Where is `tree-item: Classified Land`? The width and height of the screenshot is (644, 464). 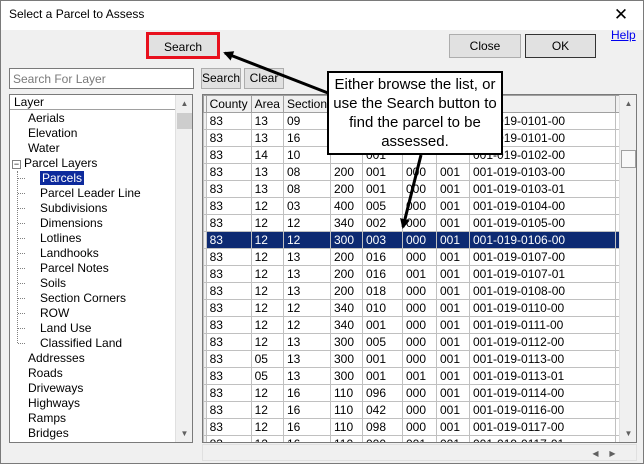
tree-item: Classified Land is located at coordinates (70, 343).